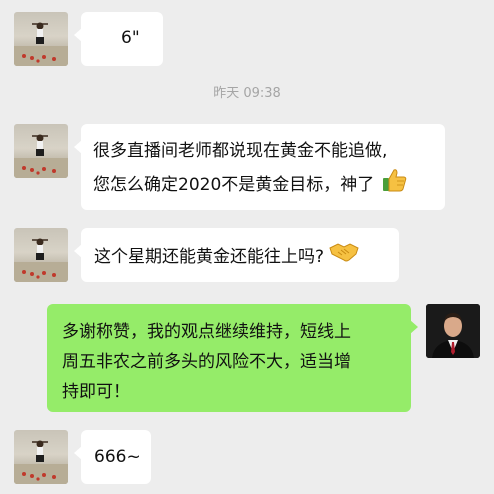 This screenshot has height=494, width=494. What do you see at coordinates (234, 185) in the screenshot?
I see `message-text-line: 您怎么确定2020不是黄金目标，神了` at bounding box center [234, 185].